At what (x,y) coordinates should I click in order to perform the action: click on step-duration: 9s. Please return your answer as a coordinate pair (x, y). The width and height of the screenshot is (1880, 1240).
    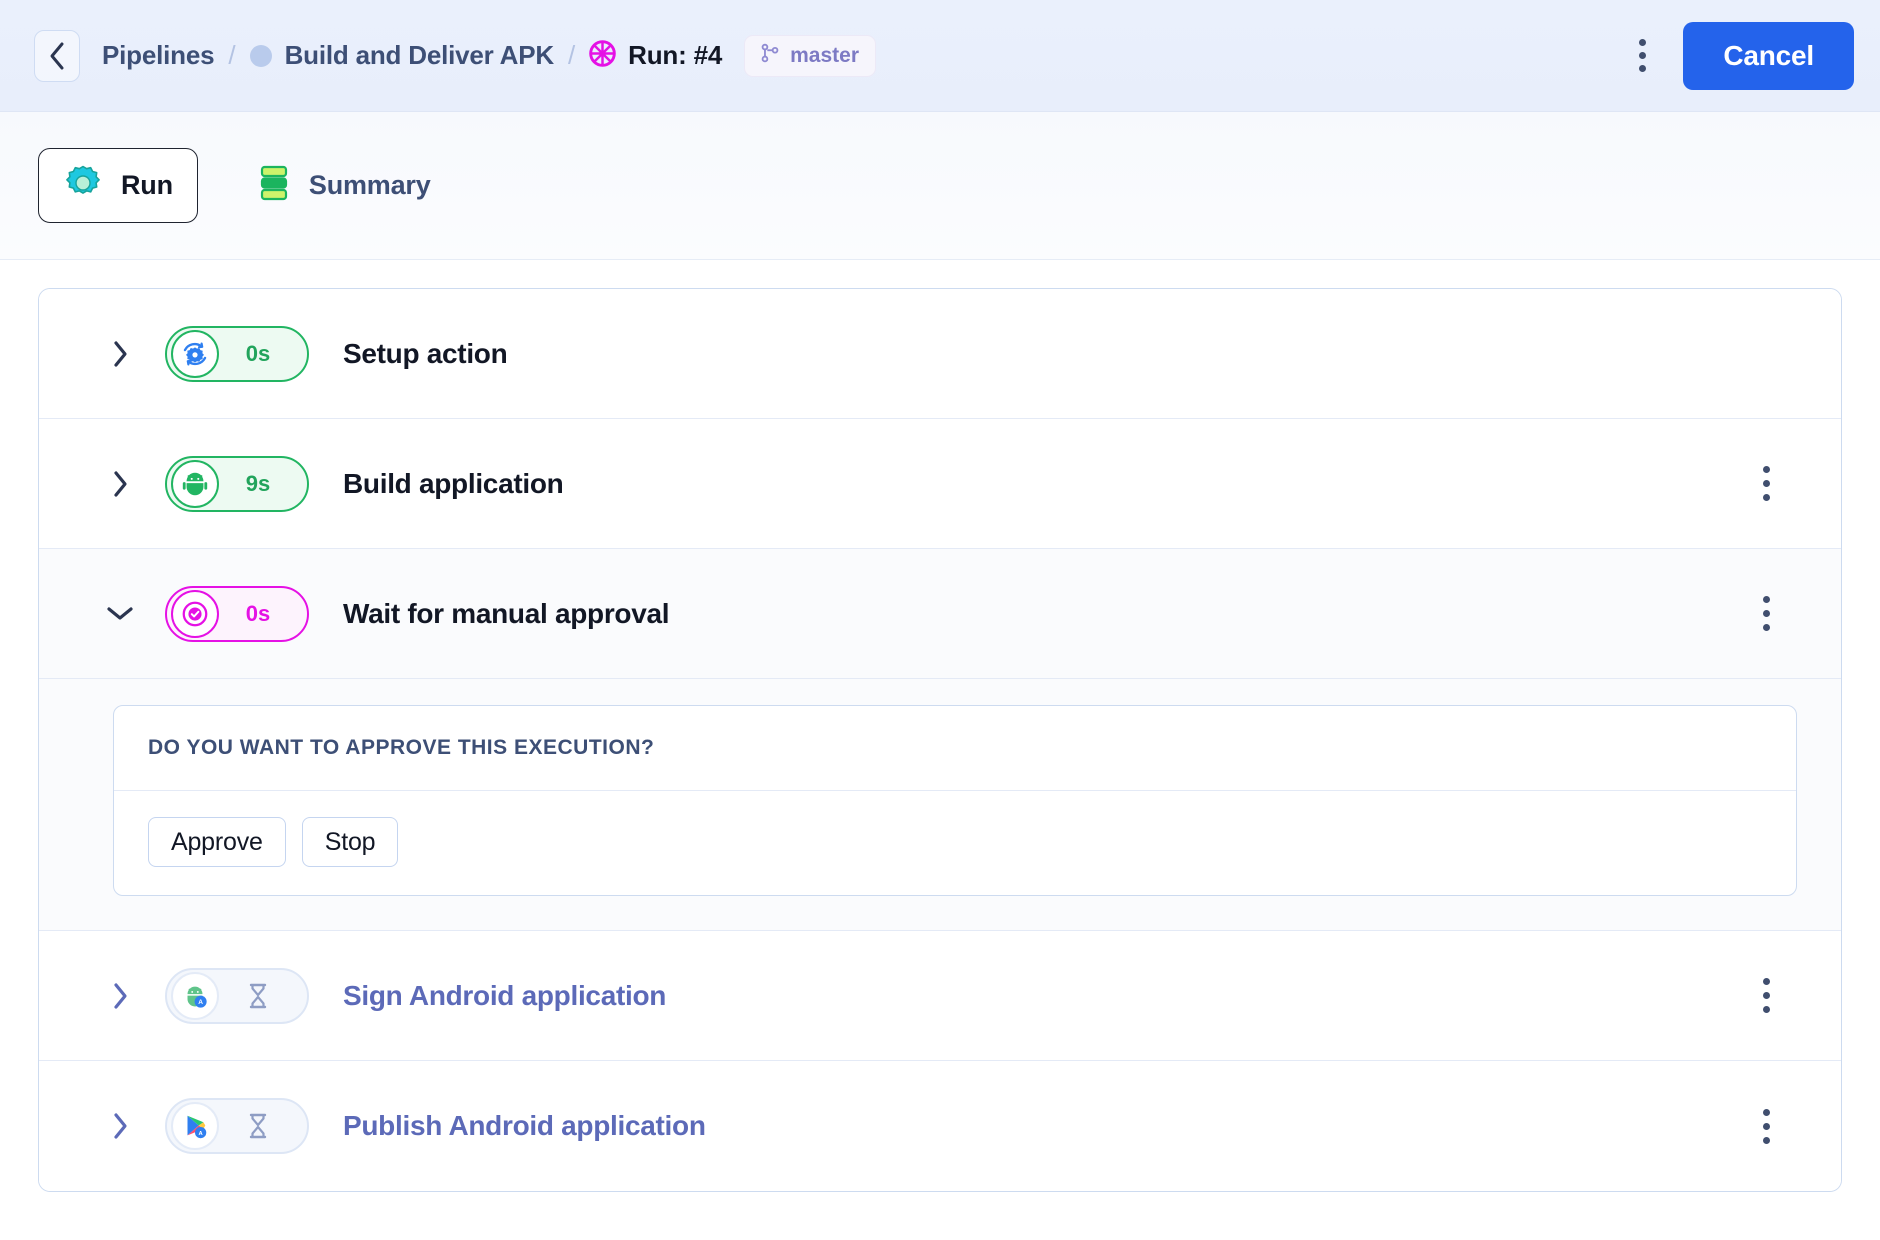
    Looking at the image, I should click on (258, 483).